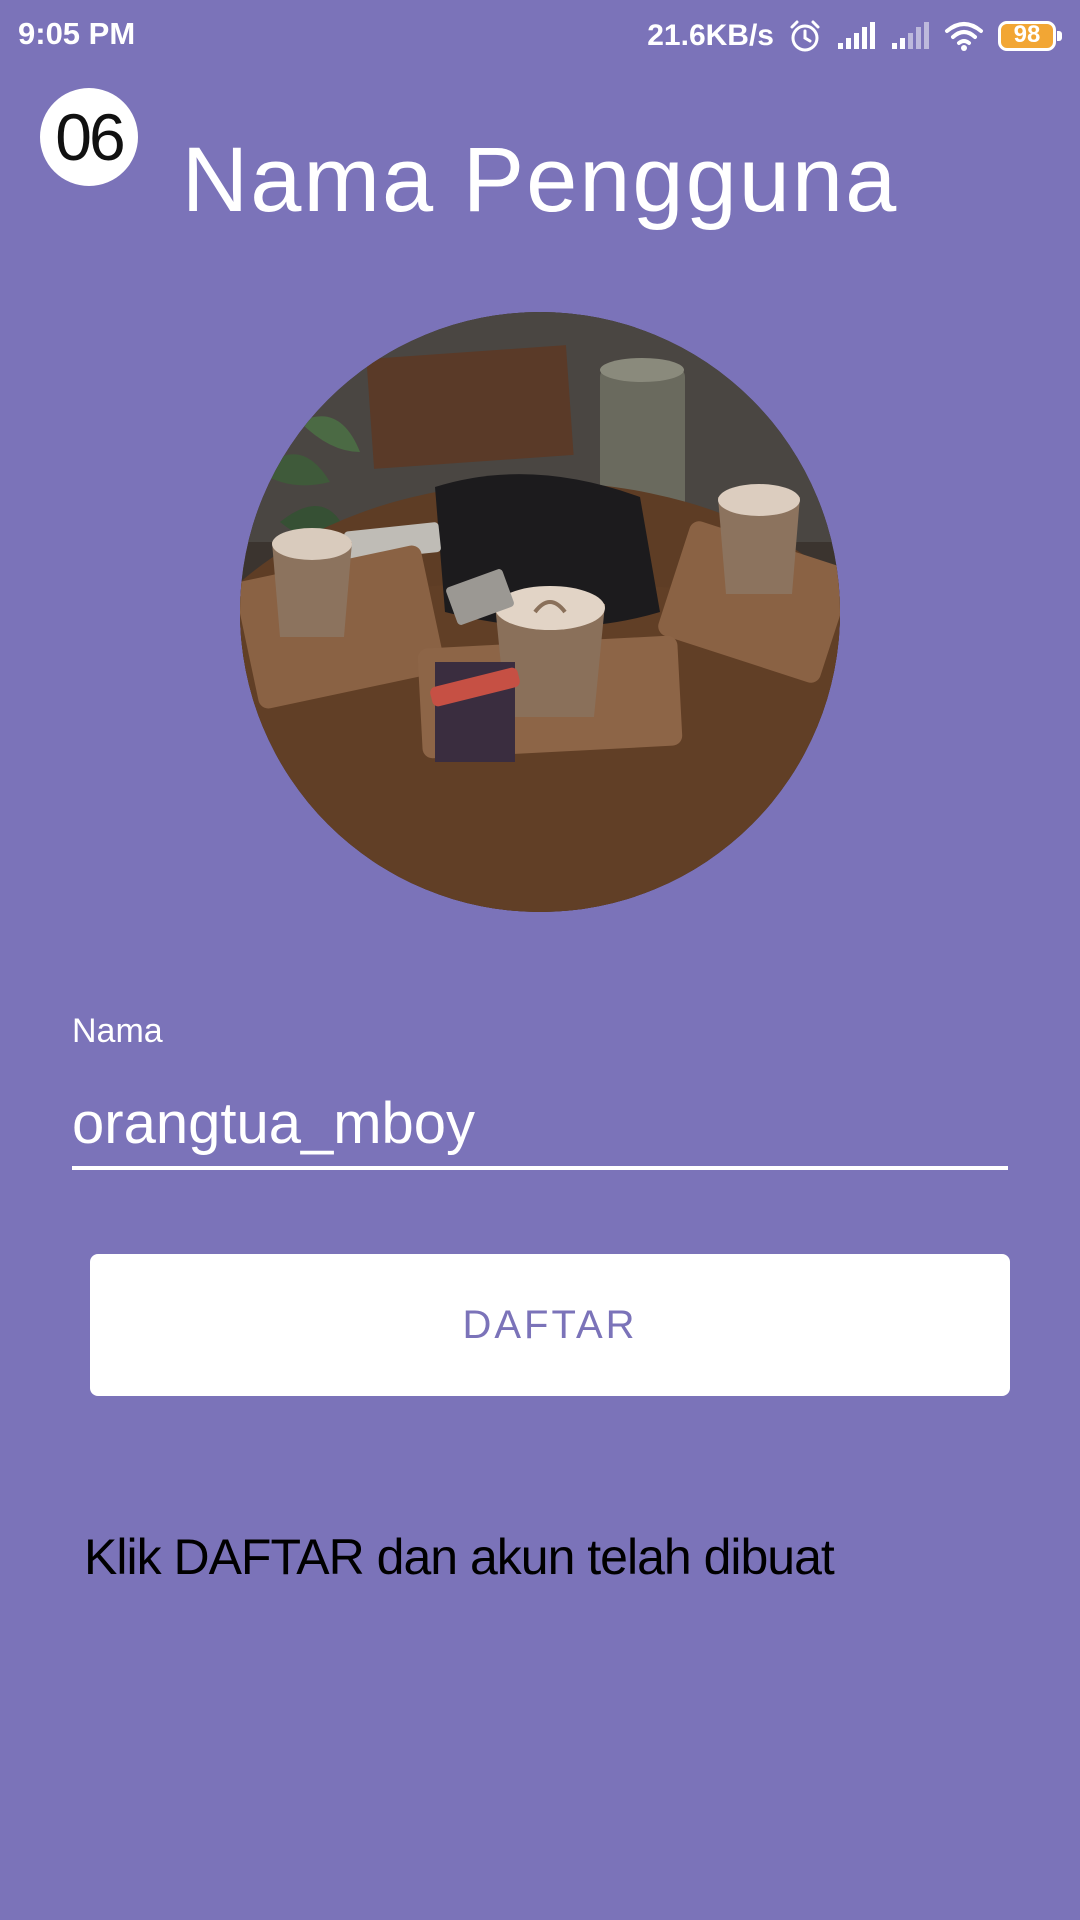 This screenshot has width=1080, height=1920. What do you see at coordinates (805, 36) in the screenshot?
I see `alarm-icon` at bounding box center [805, 36].